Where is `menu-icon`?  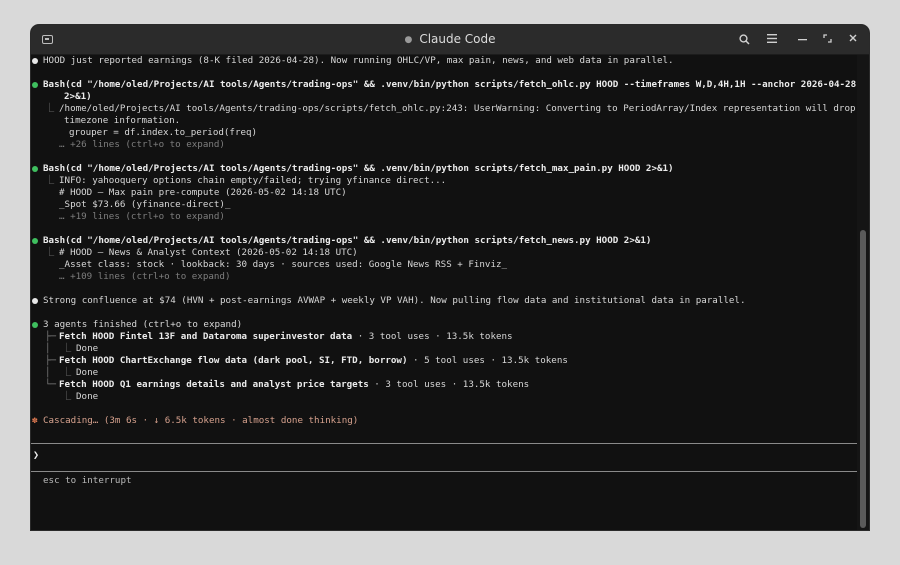
menu-icon is located at coordinates (772, 38).